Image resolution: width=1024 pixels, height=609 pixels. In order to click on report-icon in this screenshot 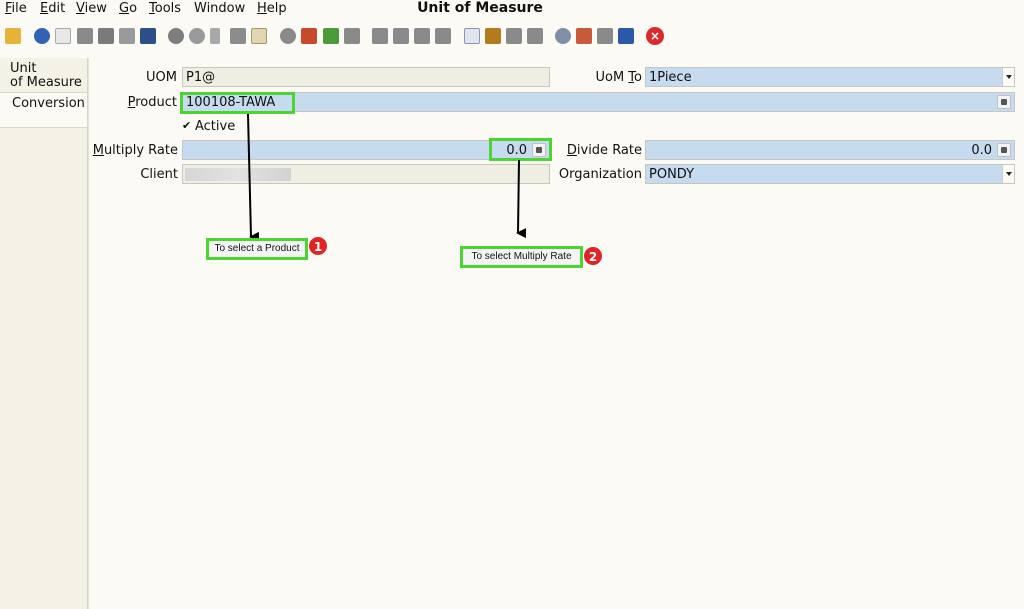, I will do `click(472, 36)`.